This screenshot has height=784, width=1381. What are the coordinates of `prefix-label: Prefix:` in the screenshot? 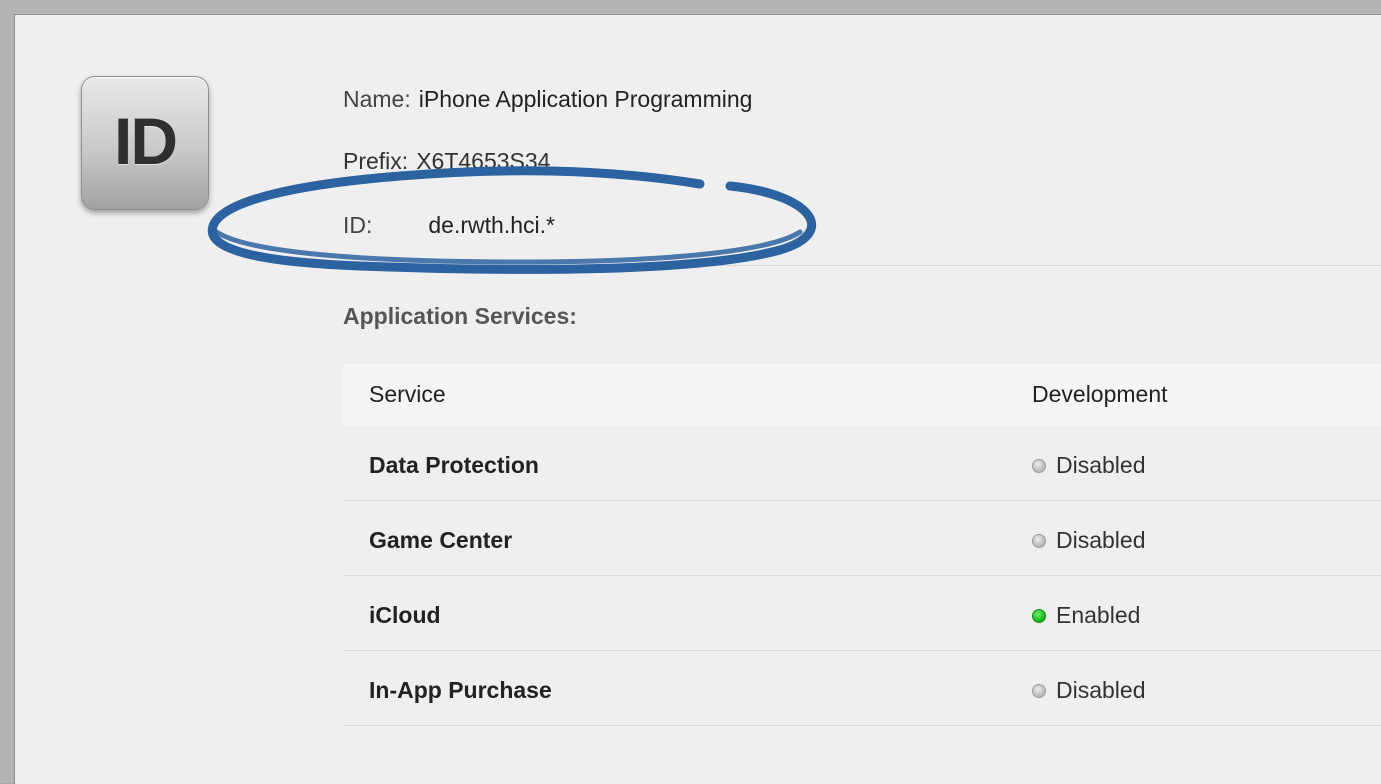 It's located at (376, 161).